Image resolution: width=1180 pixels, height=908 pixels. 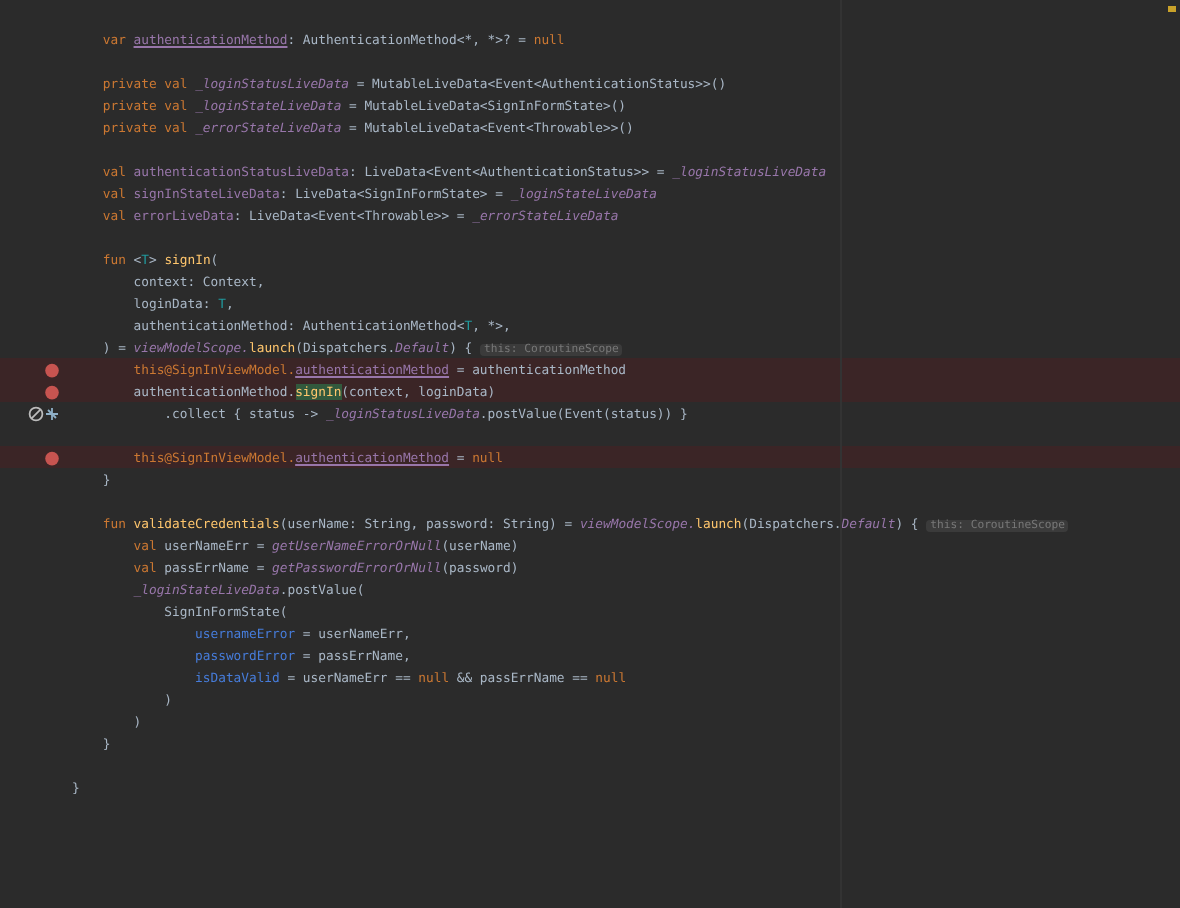 What do you see at coordinates (52, 457) in the screenshot?
I see `breakpoint-icon` at bounding box center [52, 457].